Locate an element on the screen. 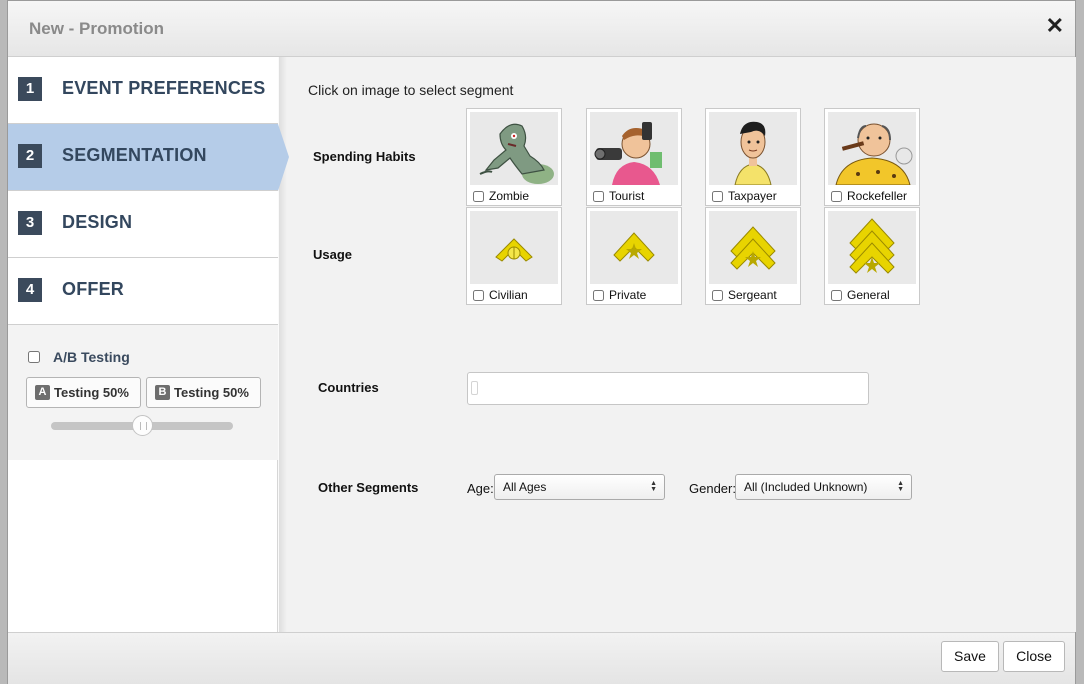  segment-name: General is located at coordinates (868, 295).